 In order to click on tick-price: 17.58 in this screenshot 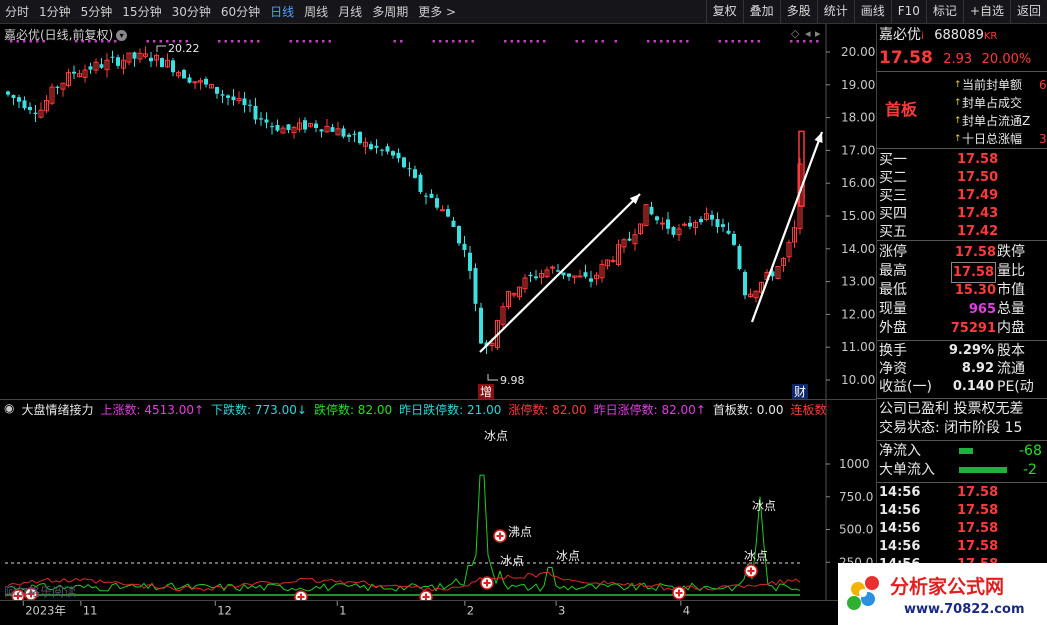, I will do `click(978, 492)`.